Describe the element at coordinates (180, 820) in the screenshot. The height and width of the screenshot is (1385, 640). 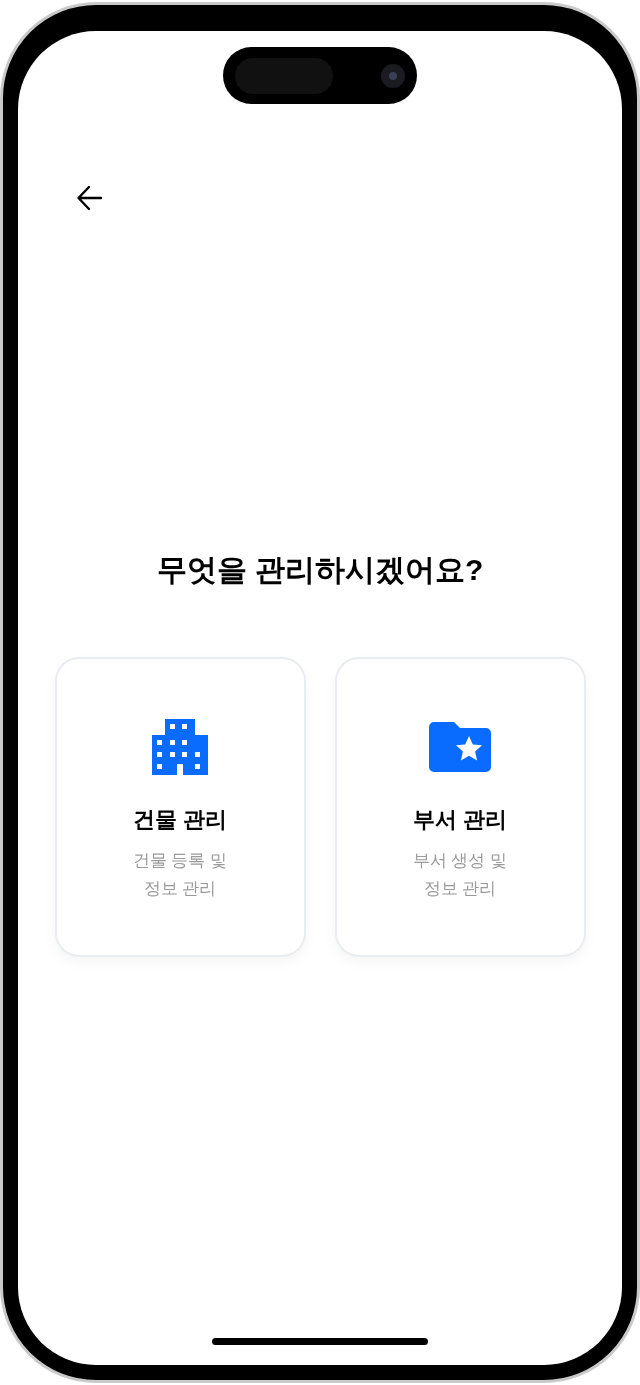
I see `card-title: 건물 관리` at that location.